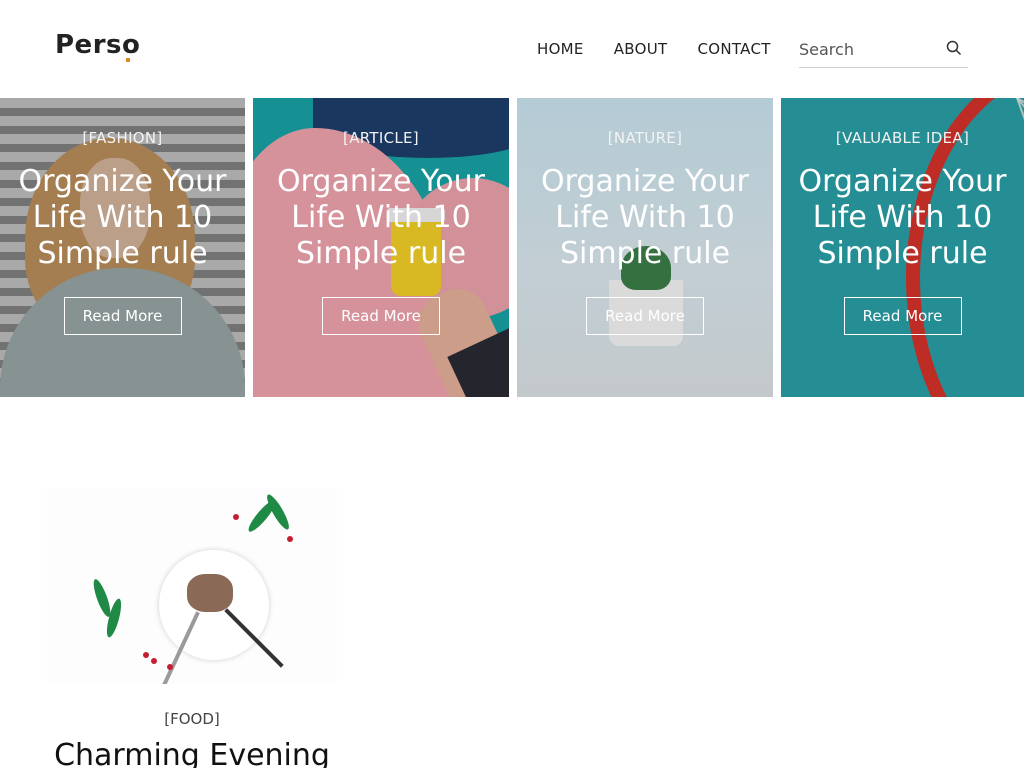 The height and width of the screenshot is (768, 1024). What do you see at coordinates (560, 49) in the screenshot?
I see `nav-home: HOME` at bounding box center [560, 49].